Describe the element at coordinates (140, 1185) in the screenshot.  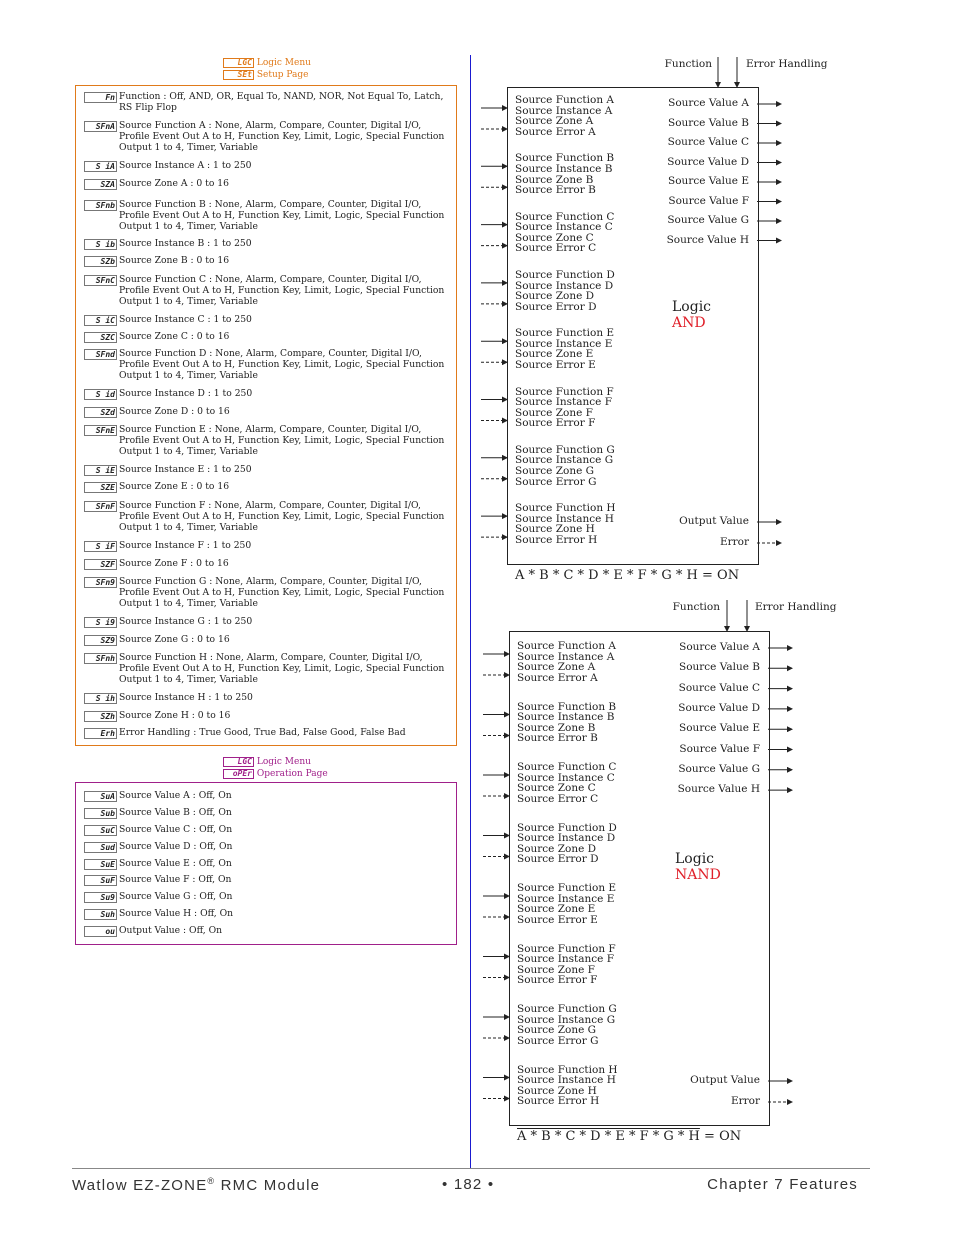
I see `product-name: Watlow EZ-ZONE` at that location.